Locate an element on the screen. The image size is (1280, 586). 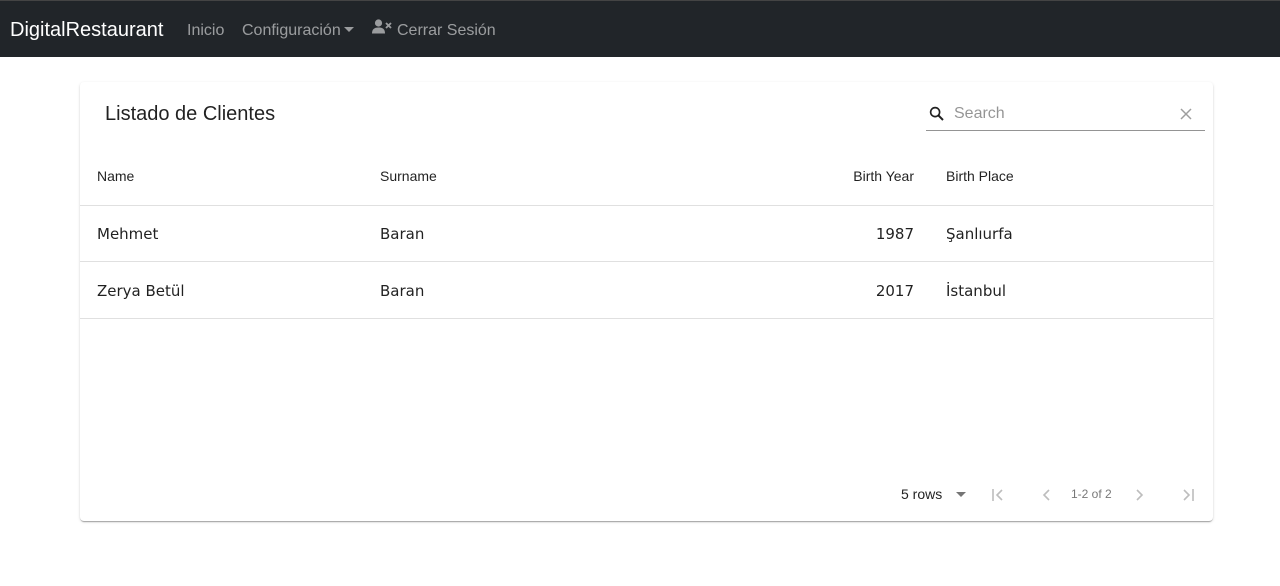
nav-dropdown-config: Configuración is located at coordinates (298, 31).